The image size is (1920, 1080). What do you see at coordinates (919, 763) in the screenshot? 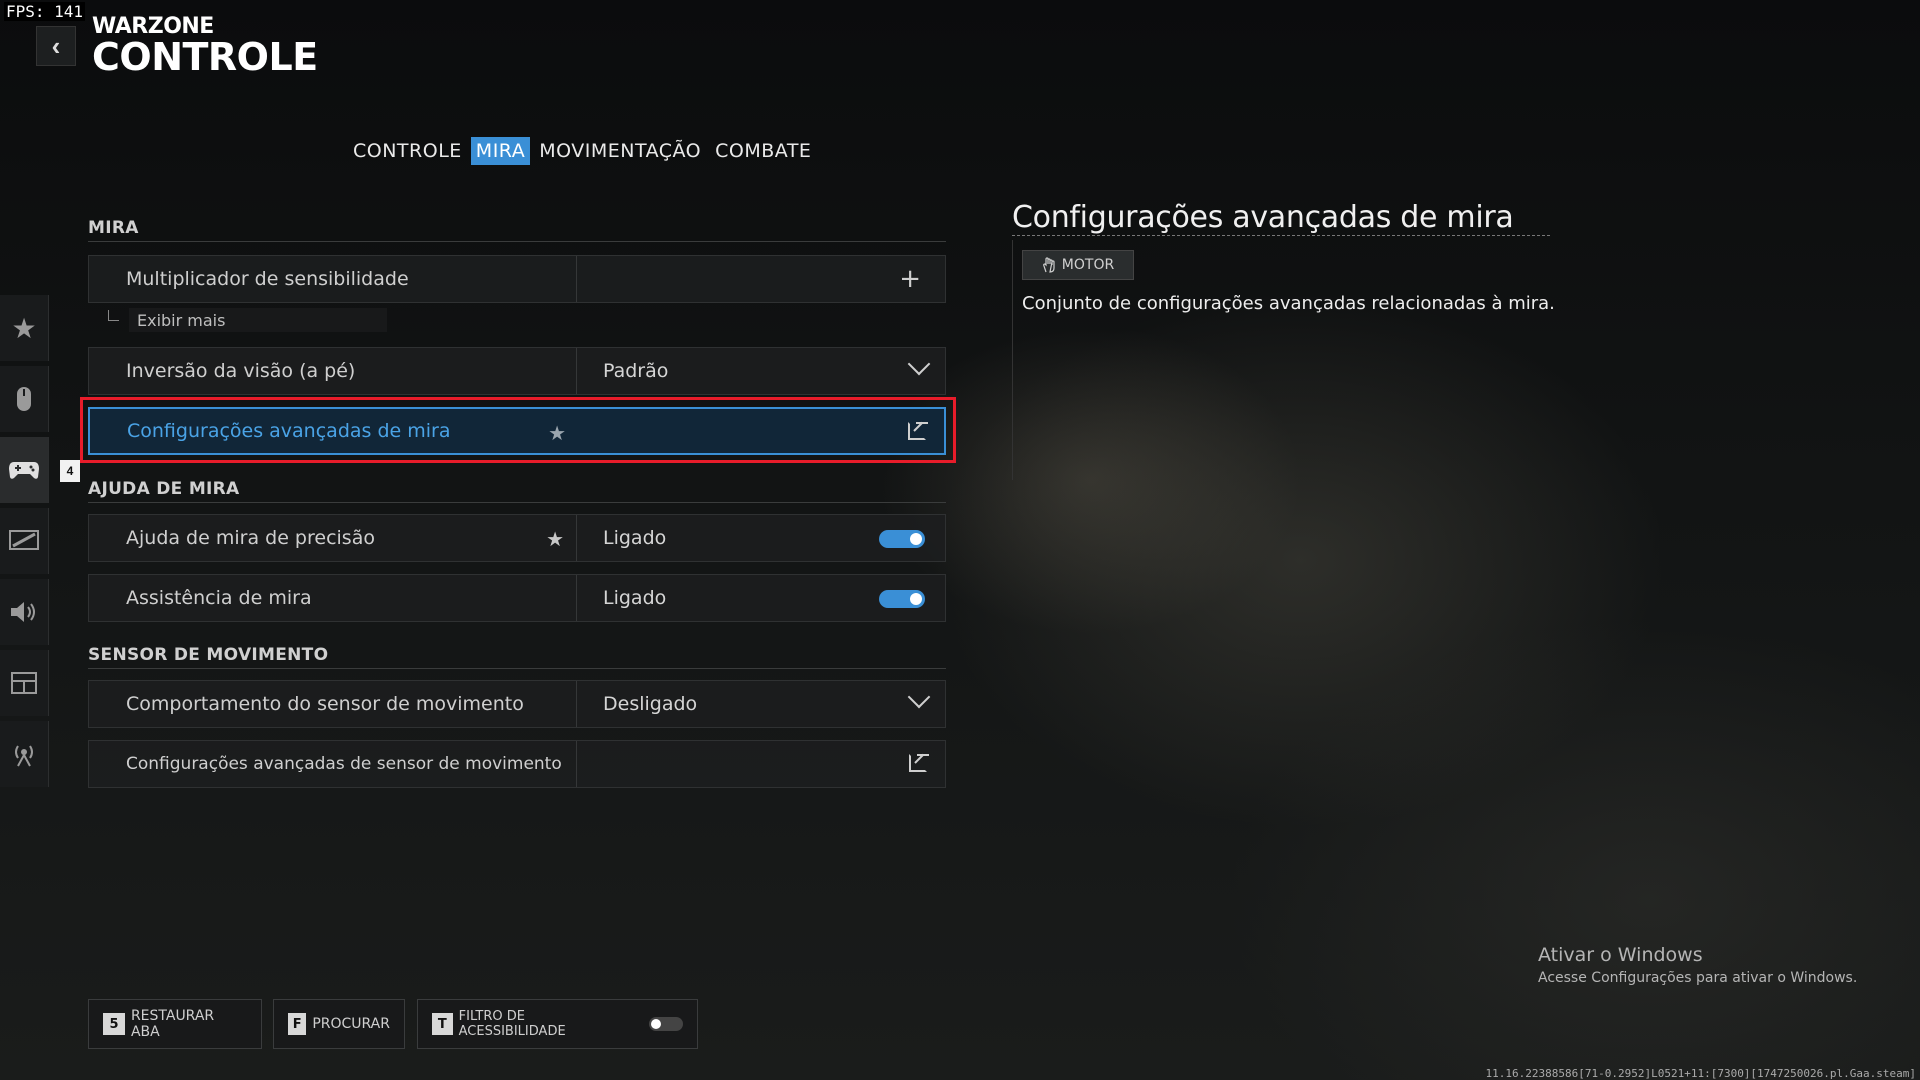
I see `external-link-icon` at bounding box center [919, 763].